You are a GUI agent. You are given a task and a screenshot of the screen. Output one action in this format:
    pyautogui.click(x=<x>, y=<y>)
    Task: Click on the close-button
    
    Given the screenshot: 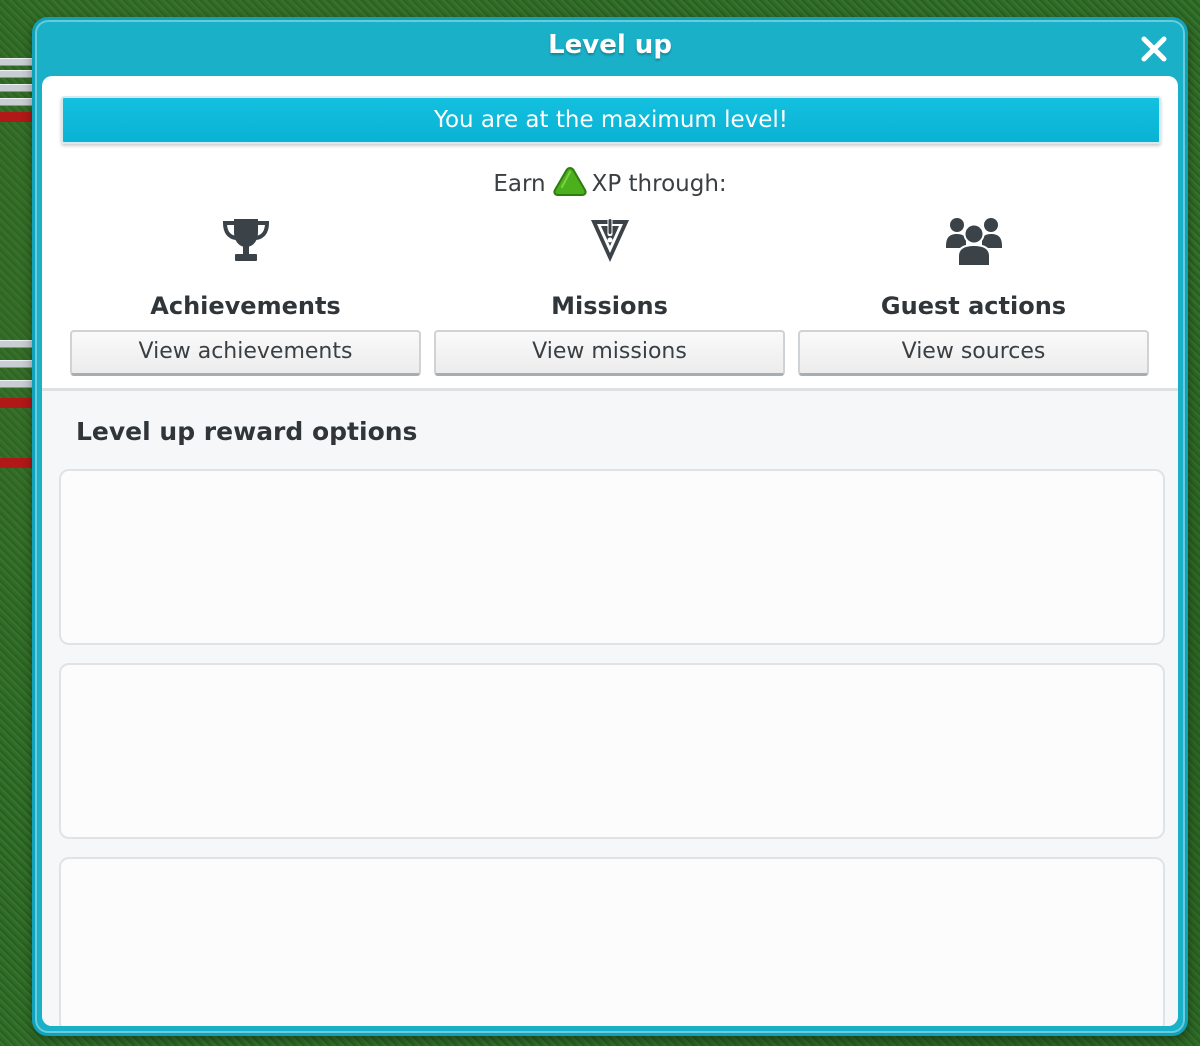 What is the action you would take?
    pyautogui.click(x=1154, y=49)
    